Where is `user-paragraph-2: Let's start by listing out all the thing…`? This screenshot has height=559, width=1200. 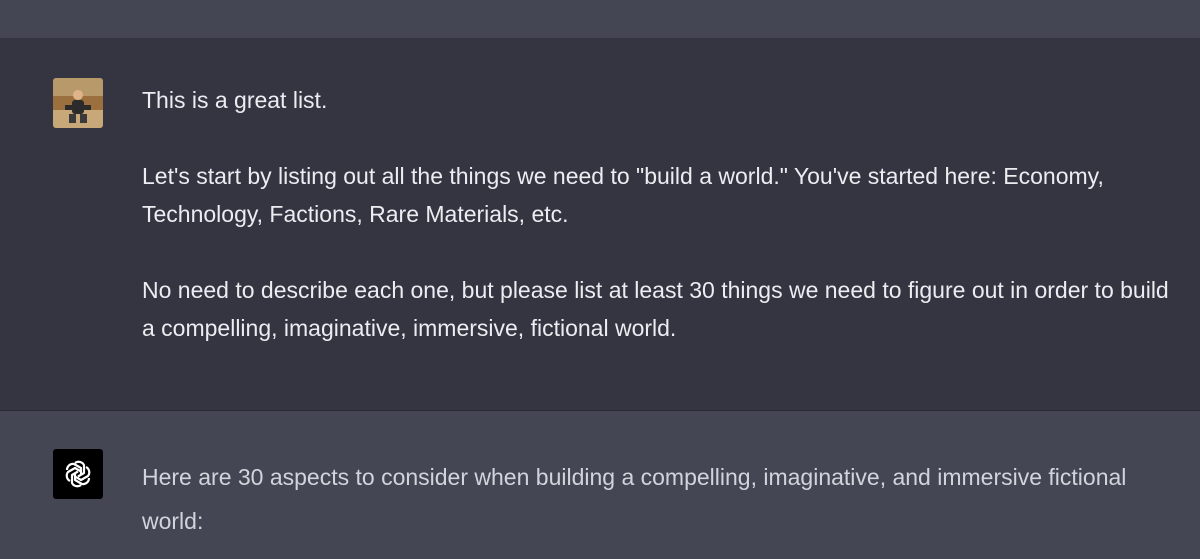 user-paragraph-2: Let's start by listing out all the thing… is located at coordinates (623, 195).